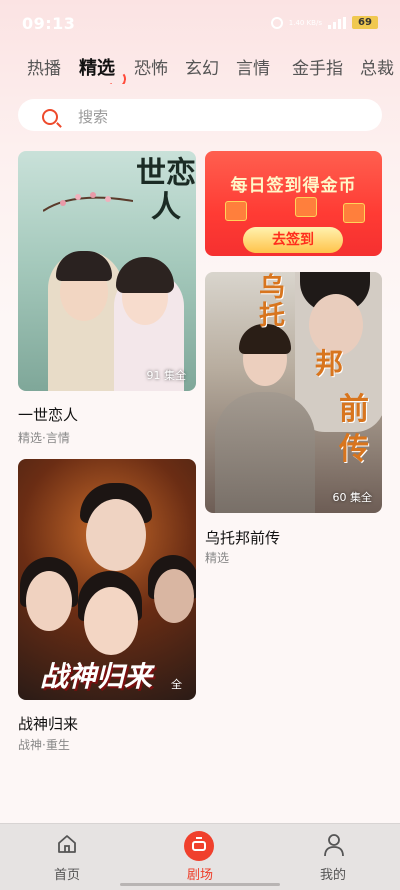 The image size is (400, 890). What do you see at coordinates (166, 375) in the screenshot?
I see `episode-count: 91 集全` at bounding box center [166, 375].